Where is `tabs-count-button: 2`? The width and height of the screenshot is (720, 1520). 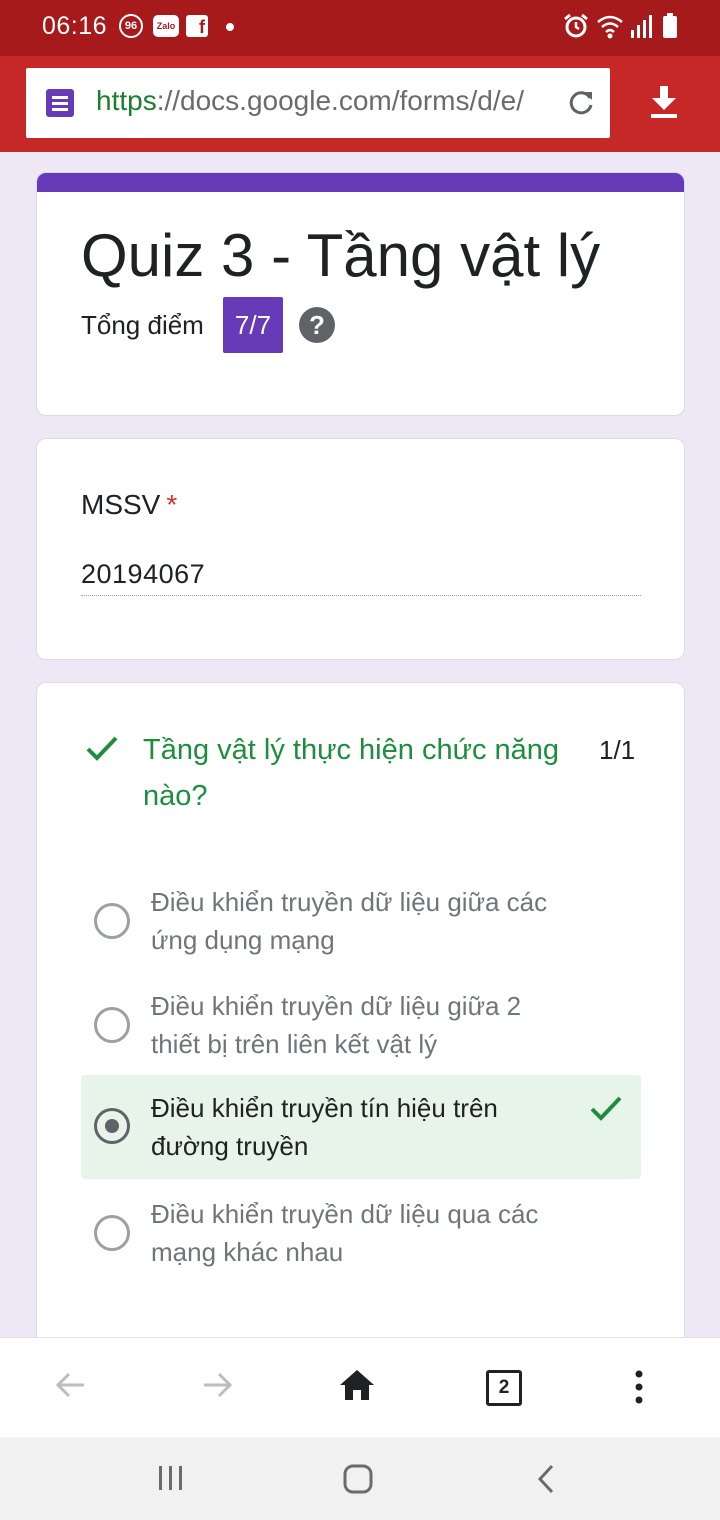 tabs-count-button: 2 is located at coordinates (504, 1388).